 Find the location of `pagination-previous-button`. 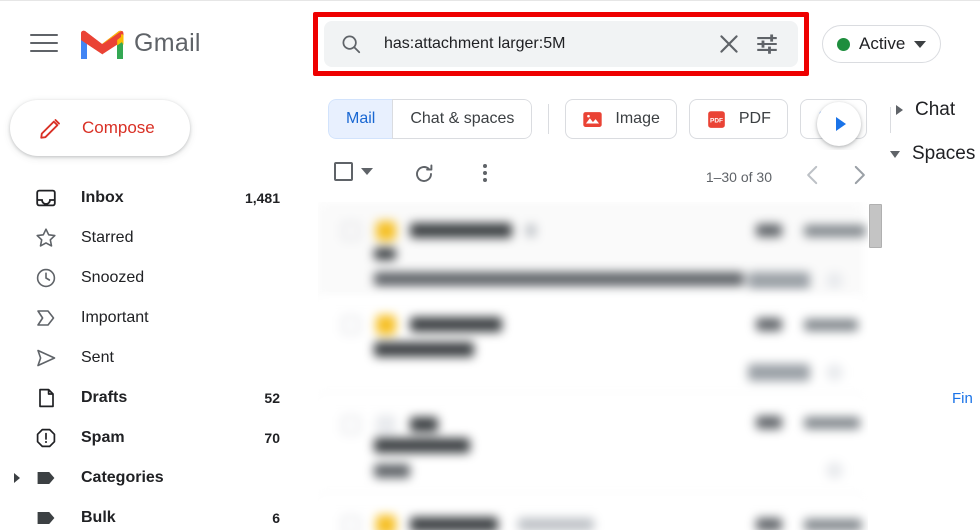

pagination-previous-button is located at coordinates (813, 175).